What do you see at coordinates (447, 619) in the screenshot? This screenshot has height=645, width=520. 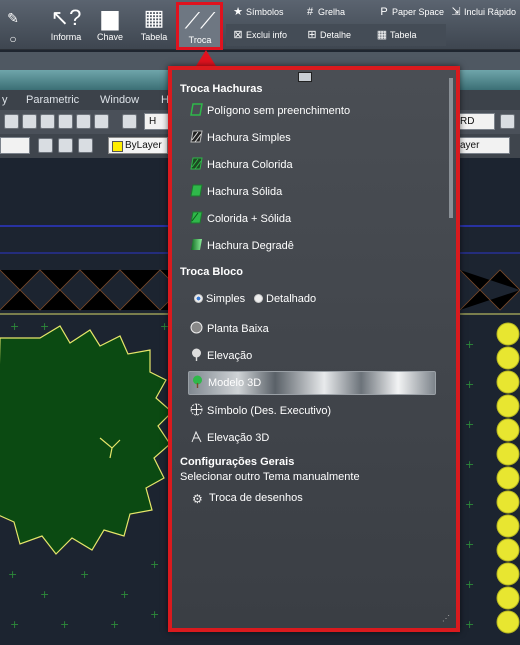 I see `resize-grip-icon: ⋰` at bounding box center [447, 619].